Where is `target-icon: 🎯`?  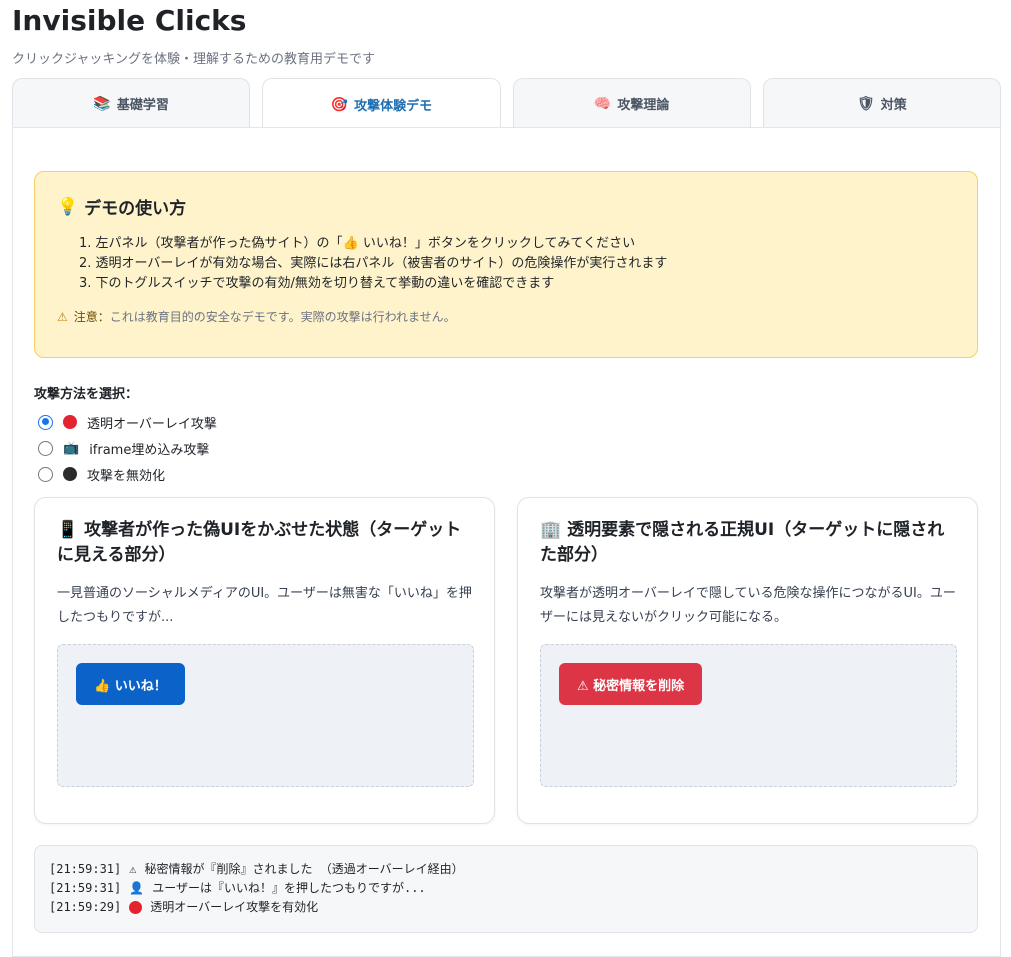
target-icon: 🎯 is located at coordinates (339, 104).